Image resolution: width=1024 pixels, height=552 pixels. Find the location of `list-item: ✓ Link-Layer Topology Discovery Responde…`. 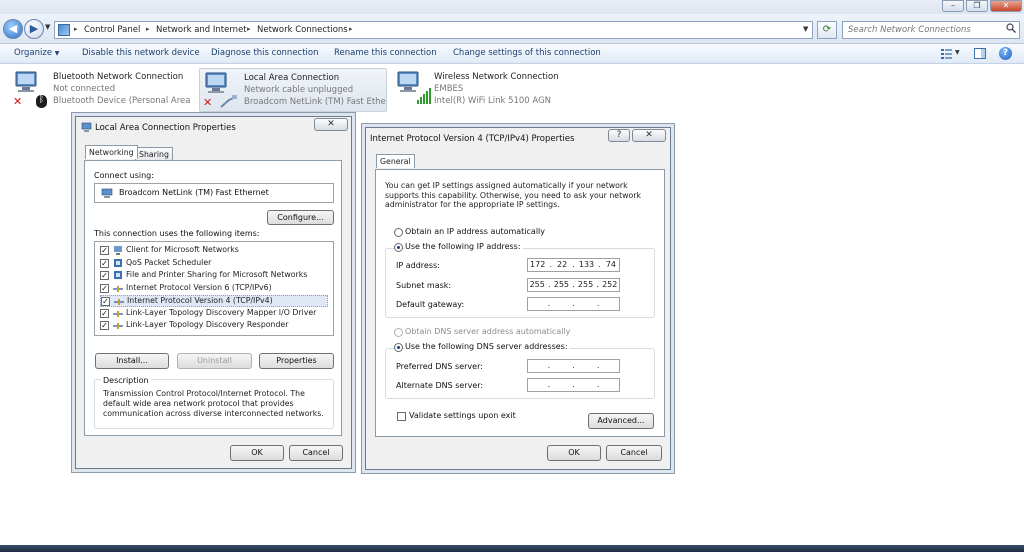

list-item: ✓ Link-Layer Topology Discovery Responde… is located at coordinates (214, 326).